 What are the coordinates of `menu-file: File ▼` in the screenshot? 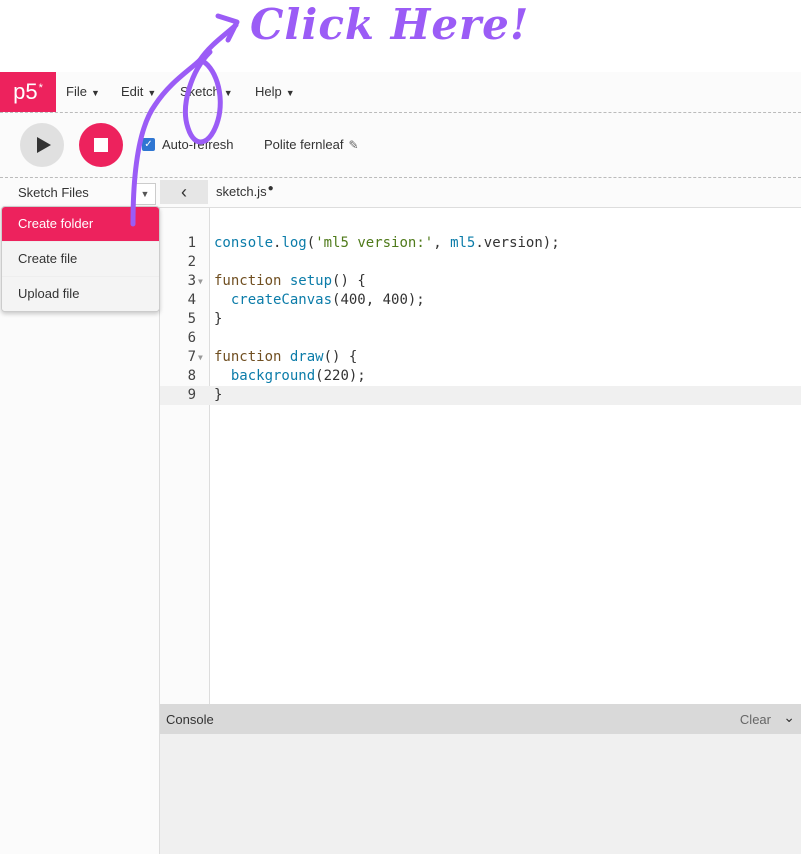 It's located at (83, 91).